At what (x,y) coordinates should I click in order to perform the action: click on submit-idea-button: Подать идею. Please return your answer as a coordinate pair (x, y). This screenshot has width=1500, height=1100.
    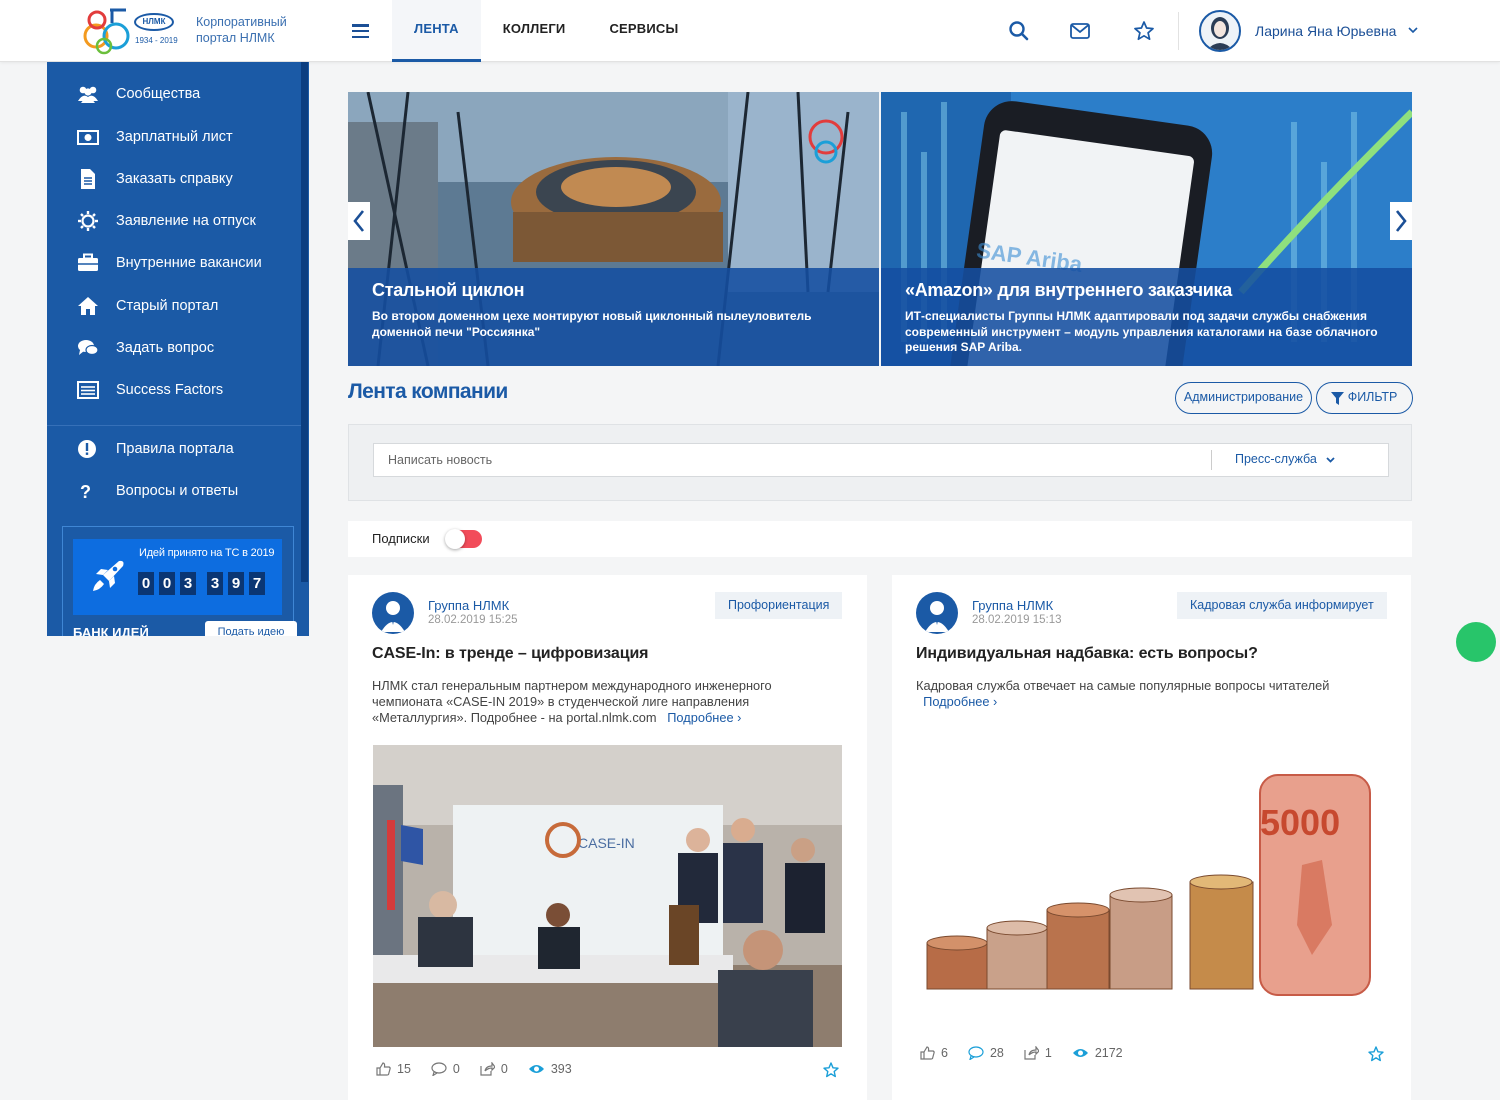
    Looking at the image, I should click on (251, 628).